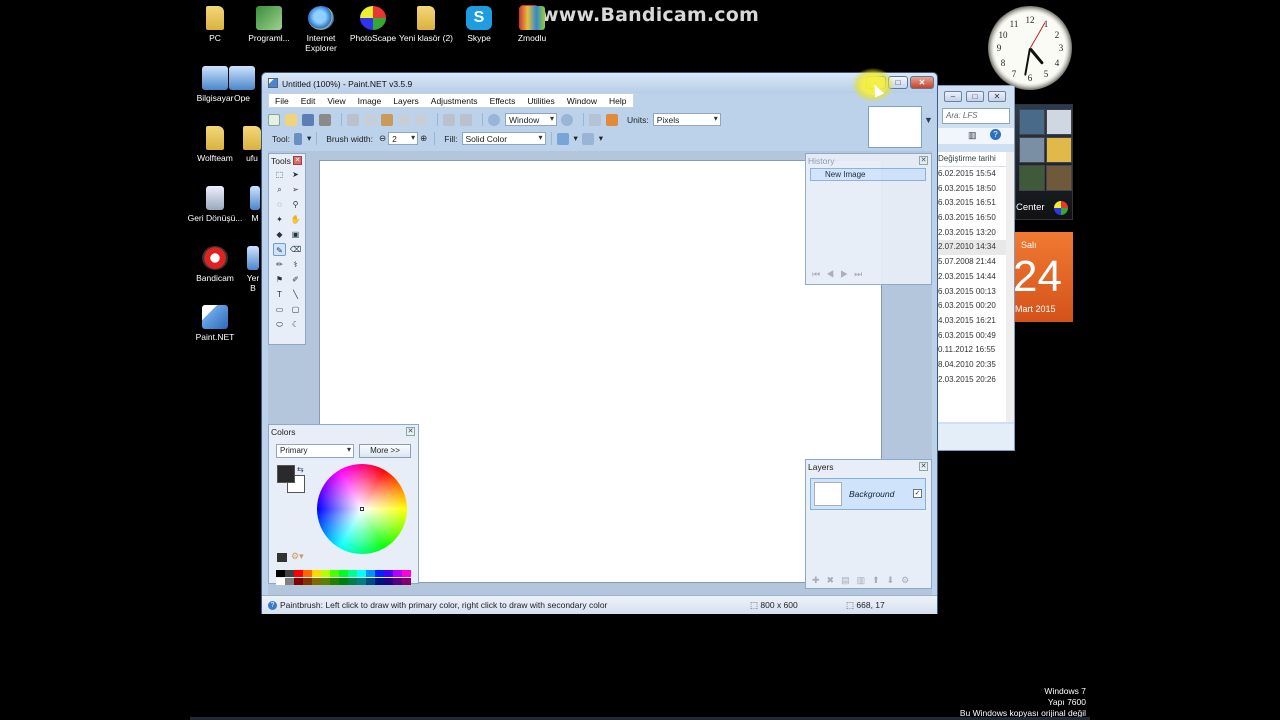  I want to click on list-item: 2.03.2015 13:20, so click(972, 233).